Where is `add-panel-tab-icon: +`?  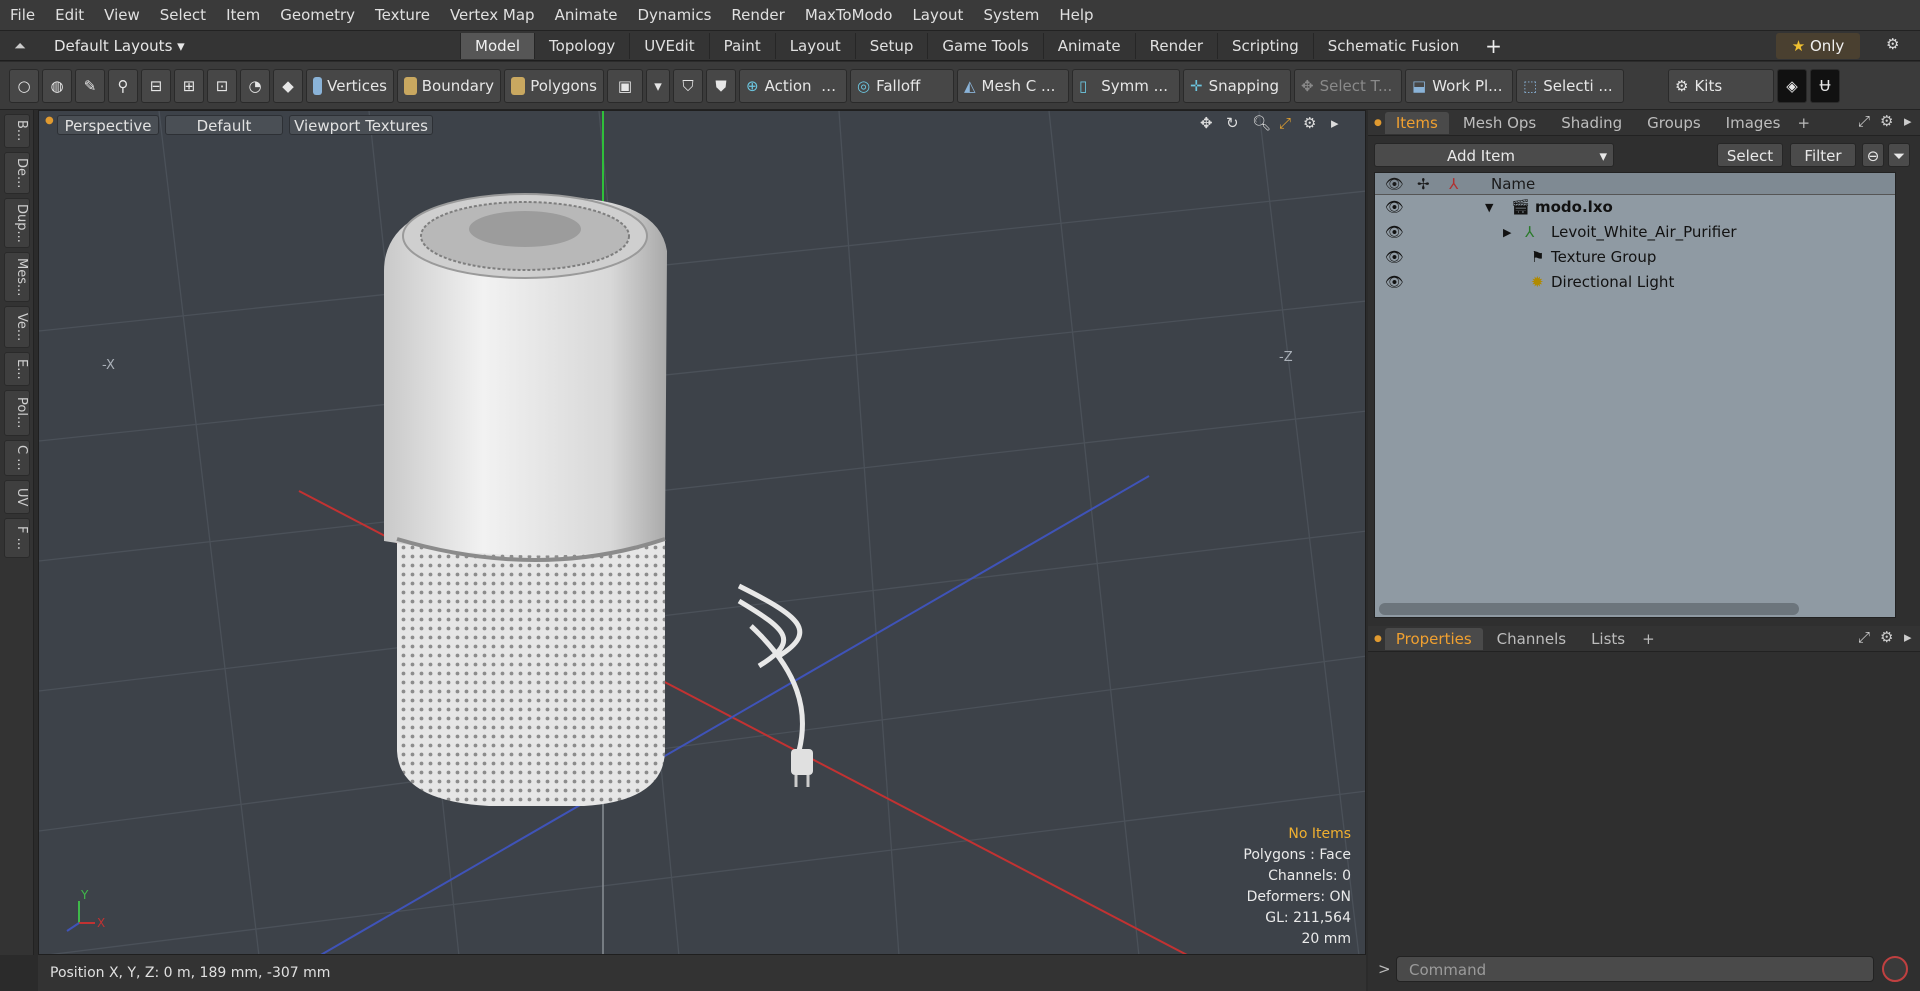
add-panel-tab-icon: + is located at coordinates (1803, 123).